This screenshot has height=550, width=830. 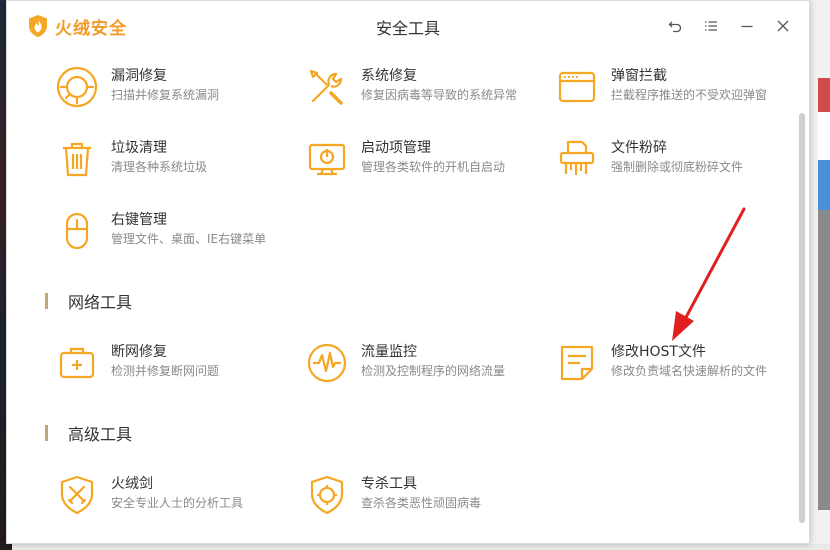 I want to click on tool-description: 检测并修复断网问题, so click(x=165, y=371).